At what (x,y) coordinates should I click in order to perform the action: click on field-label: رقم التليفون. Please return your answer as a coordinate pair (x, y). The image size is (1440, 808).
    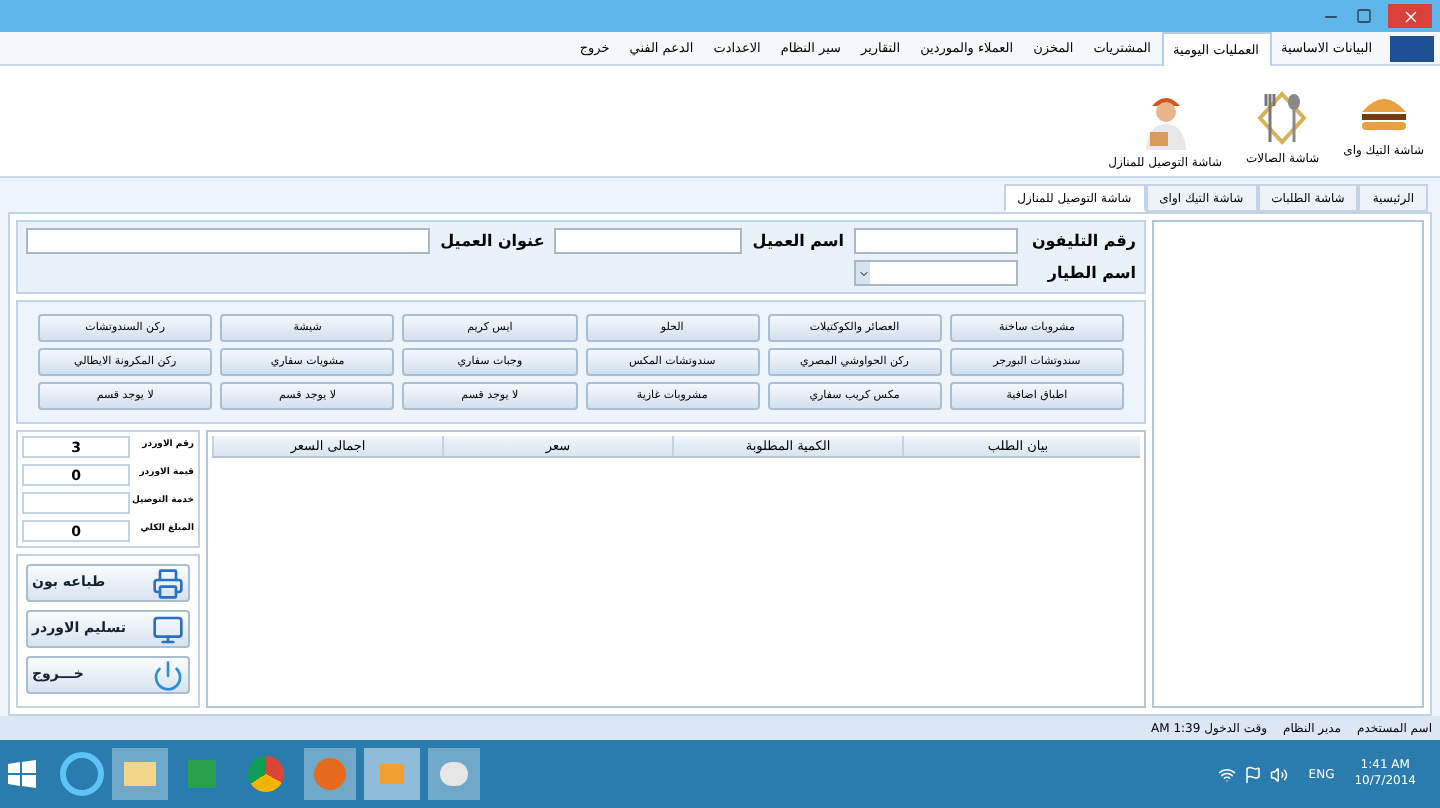
    Looking at the image, I should click on (1082, 241).